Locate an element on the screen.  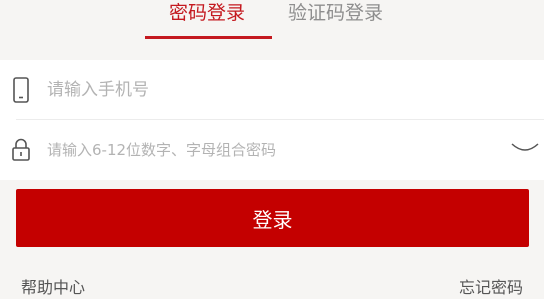
phone-input is located at coordinates (277, 90).